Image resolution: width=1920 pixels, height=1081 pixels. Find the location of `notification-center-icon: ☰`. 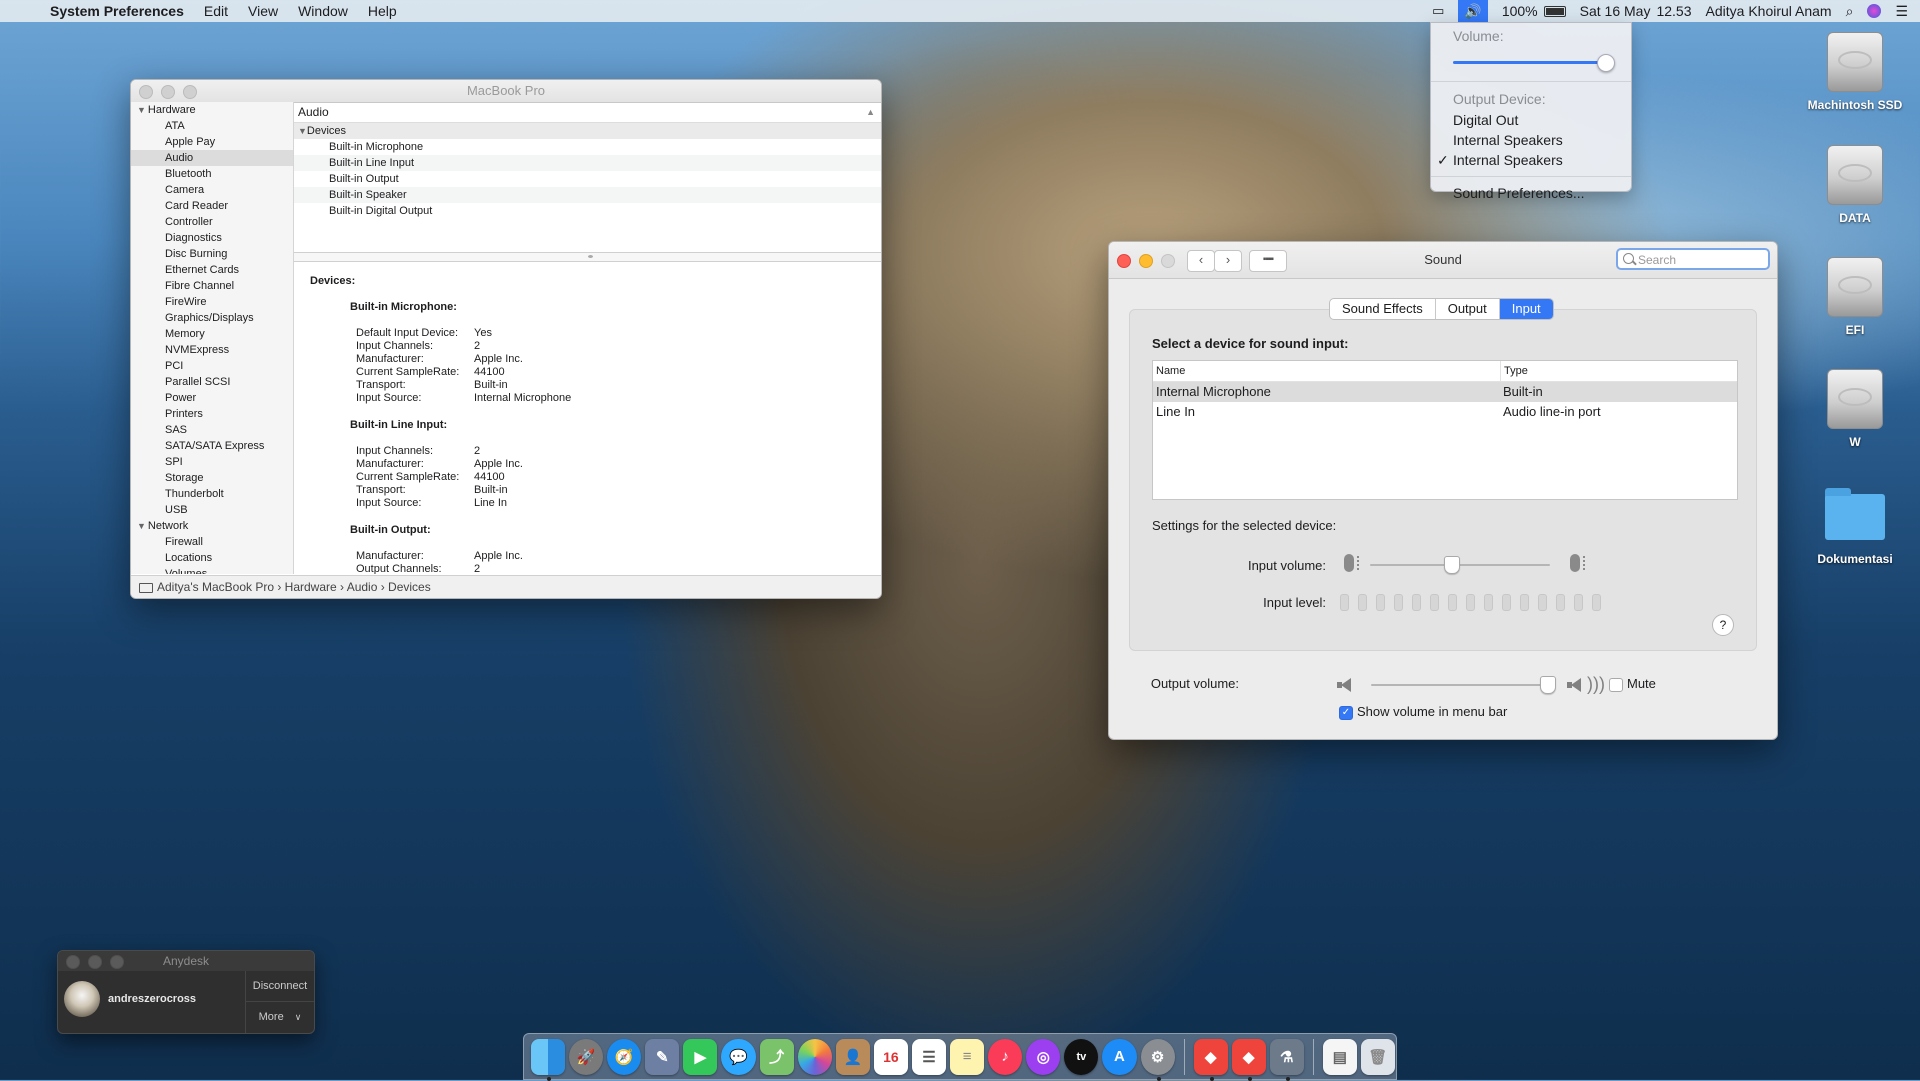

notification-center-icon: ☰ is located at coordinates (1901, 11).